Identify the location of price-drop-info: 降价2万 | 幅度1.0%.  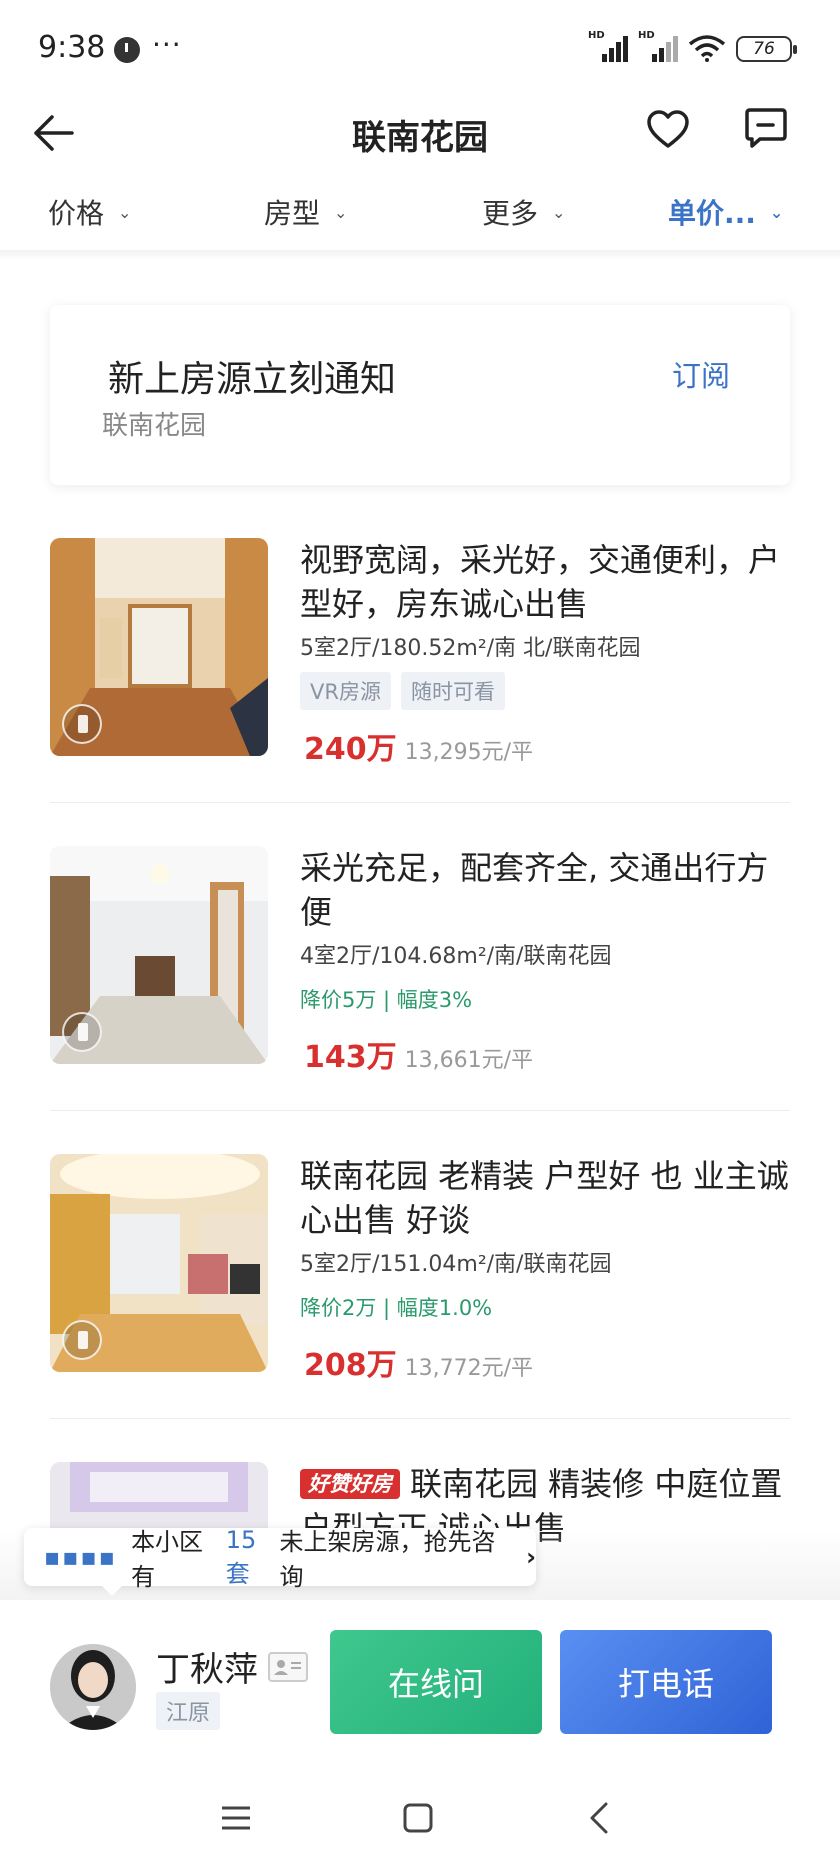
(396, 1308).